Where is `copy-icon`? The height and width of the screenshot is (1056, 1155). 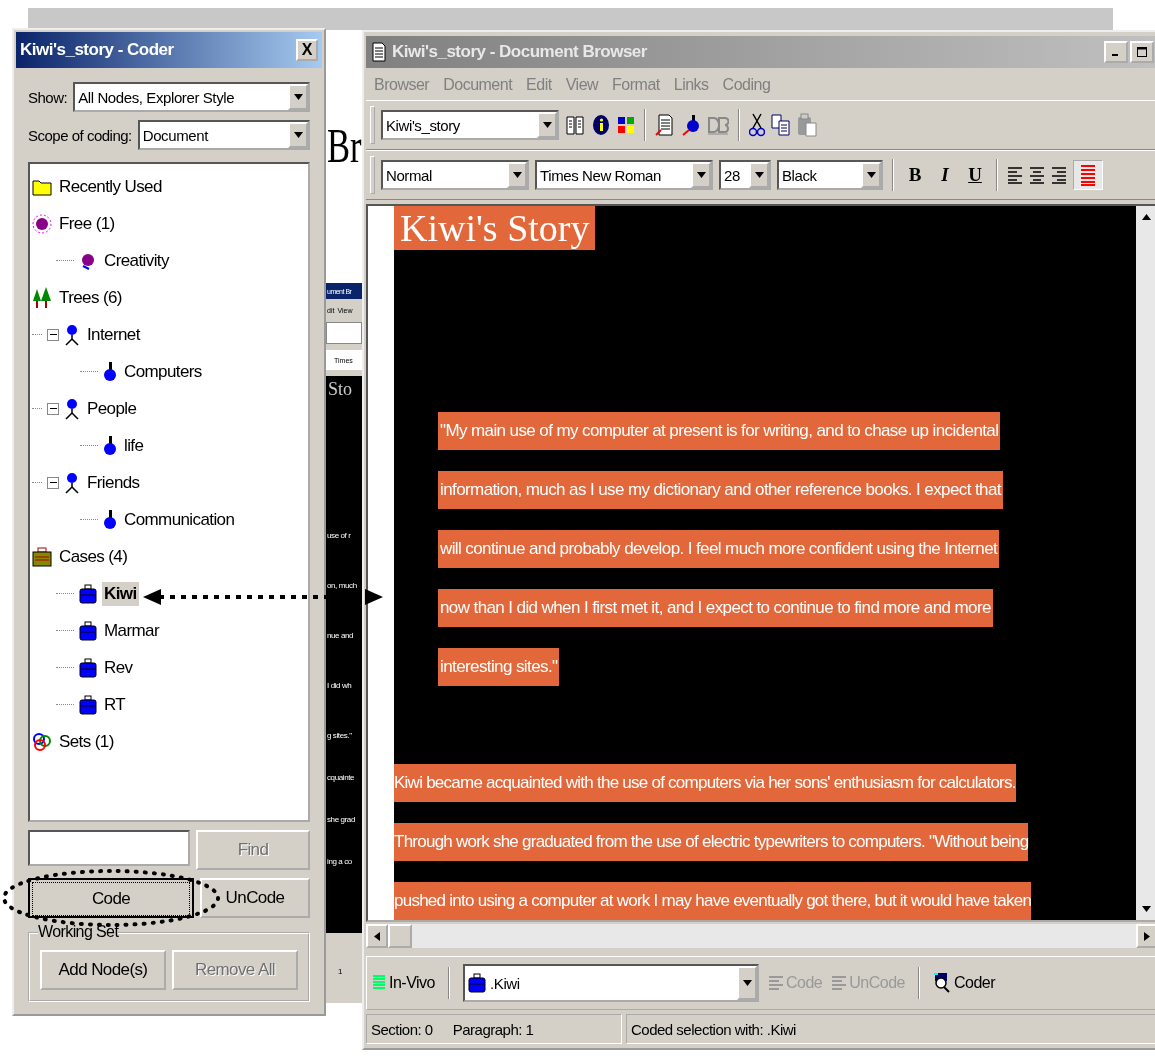 copy-icon is located at coordinates (781, 125).